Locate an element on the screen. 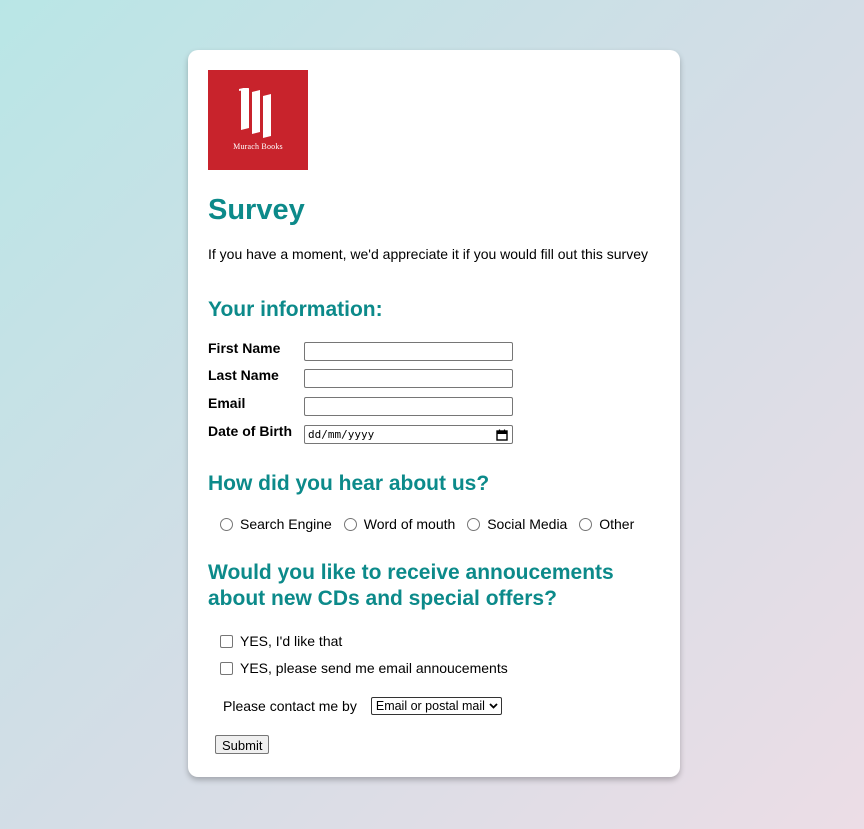  checkbox-row-yes: YES, I'd like that is located at coordinates (281, 641).